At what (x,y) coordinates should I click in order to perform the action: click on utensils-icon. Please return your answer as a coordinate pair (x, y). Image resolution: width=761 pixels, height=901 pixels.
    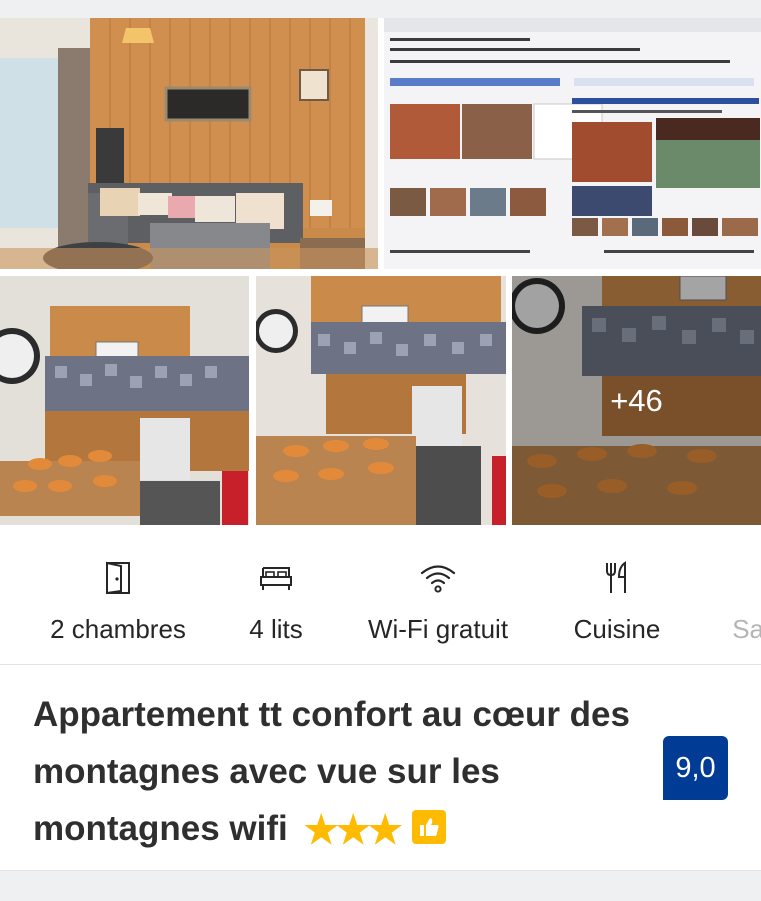
    Looking at the image, I should click on (617, 578).